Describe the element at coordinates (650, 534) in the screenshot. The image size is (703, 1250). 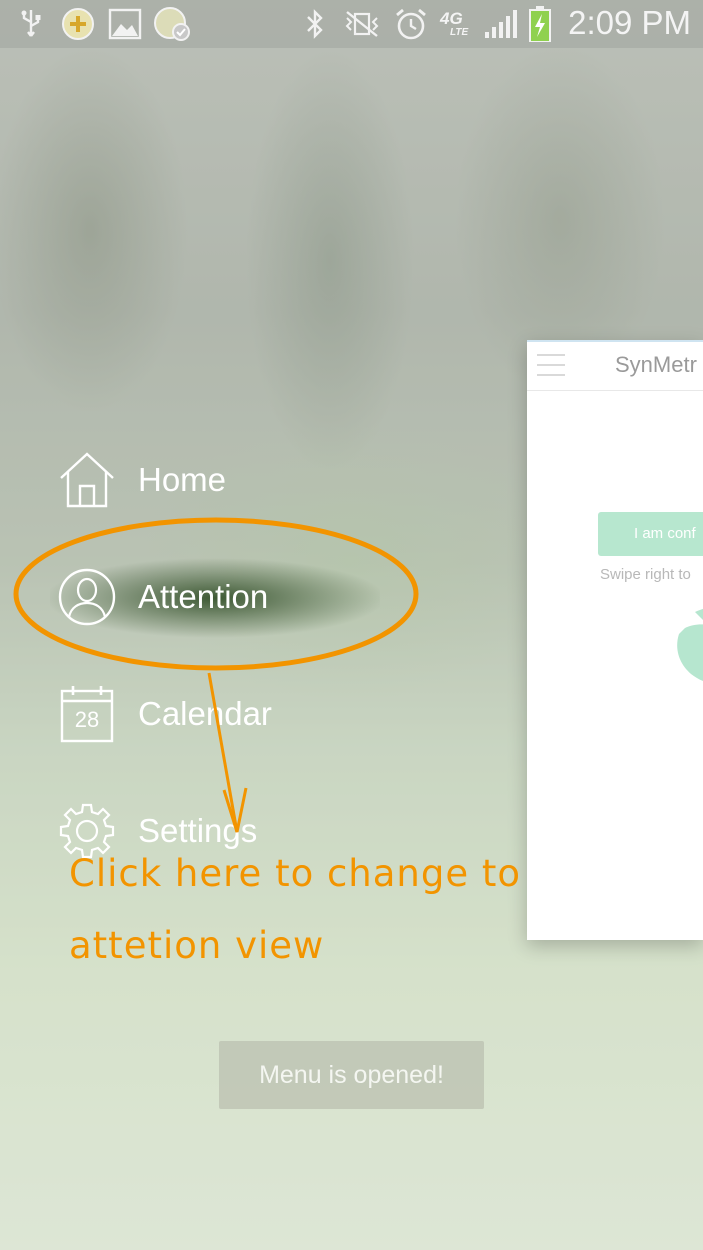
I see `confirm-button: I am conf` at that location.